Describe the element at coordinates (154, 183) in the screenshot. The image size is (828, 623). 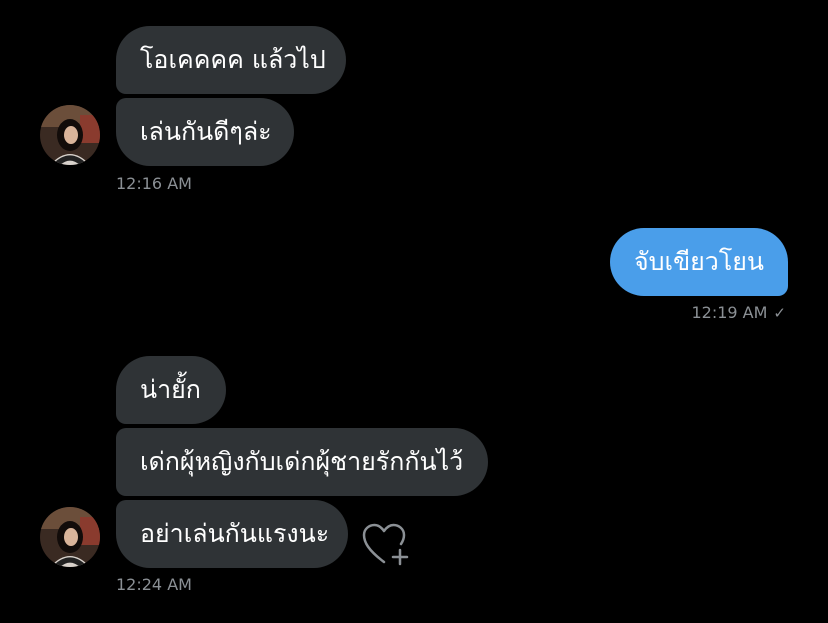
I see `timestamp: 12:16 AM` at that location.